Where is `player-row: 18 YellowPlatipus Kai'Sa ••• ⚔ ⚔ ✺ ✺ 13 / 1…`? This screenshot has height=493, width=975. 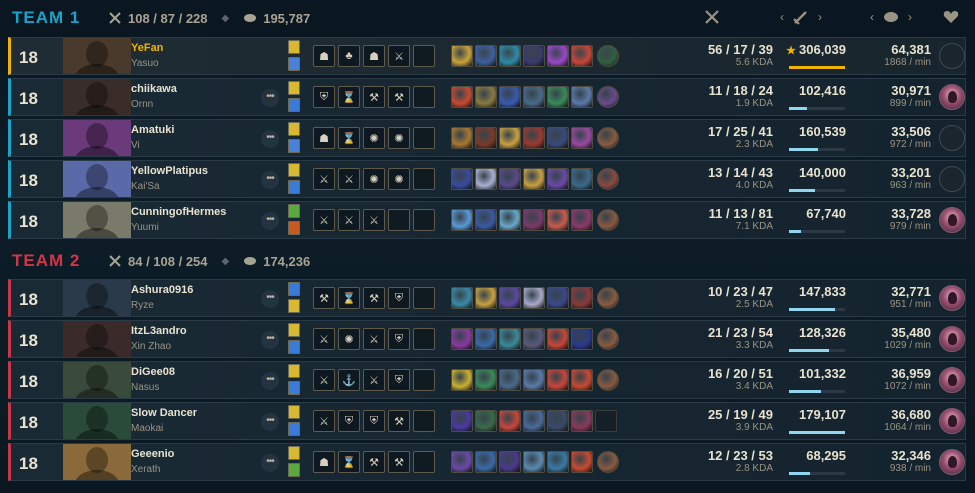 player-row: 18 YellowPlatipus Kai'Sa ••• ⚔ ⚔ ✺ ✺ 13 / 1… is located at coordinates (487, 179).